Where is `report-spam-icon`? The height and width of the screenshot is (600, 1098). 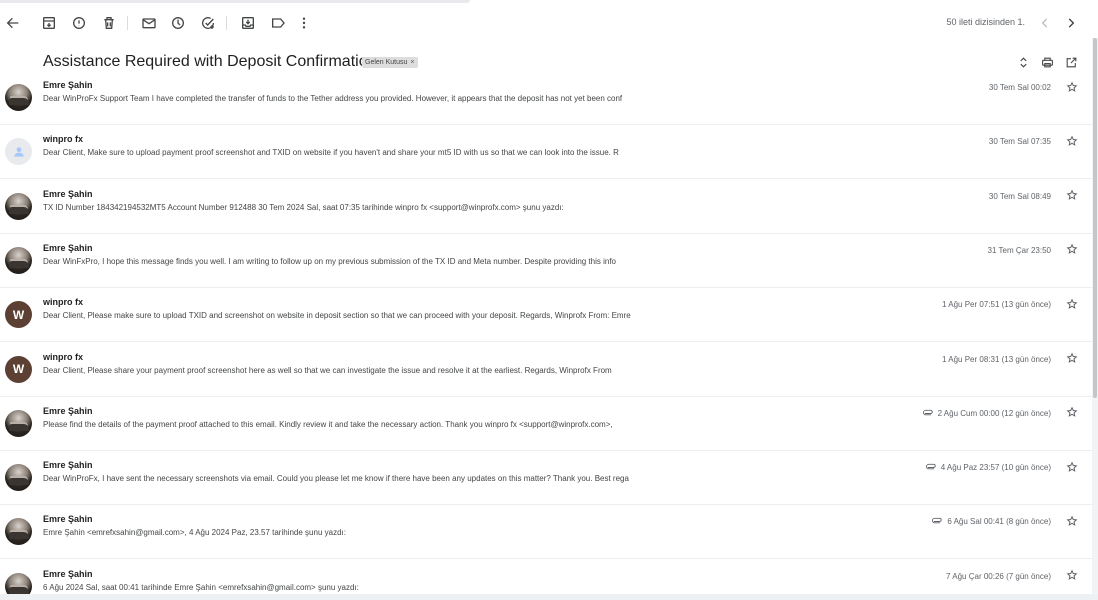 report-spam-icon is located at coordinates (79, 23).